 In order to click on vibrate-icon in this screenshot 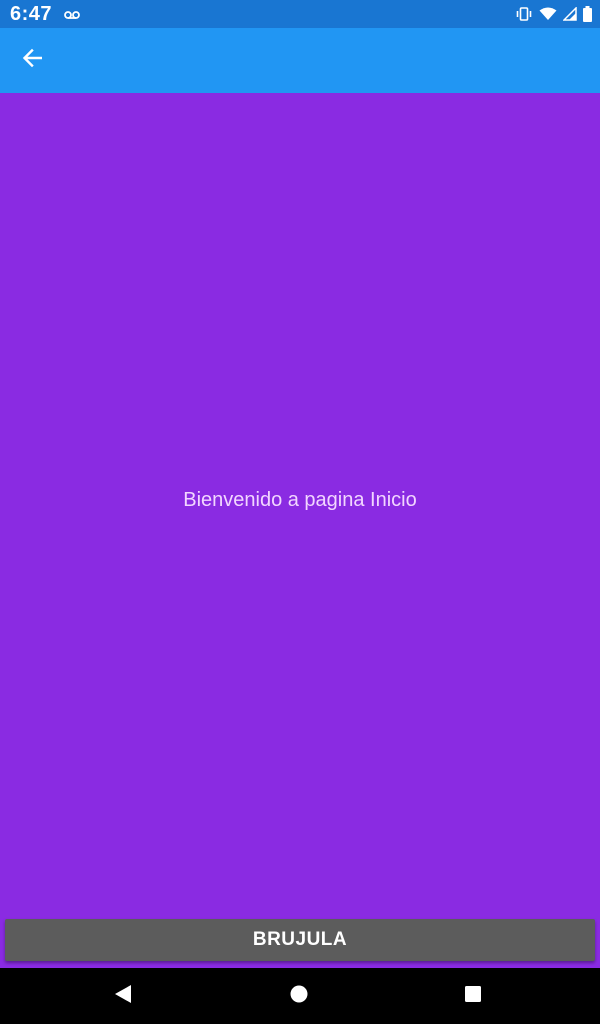, I will do `click(524, 14)`.